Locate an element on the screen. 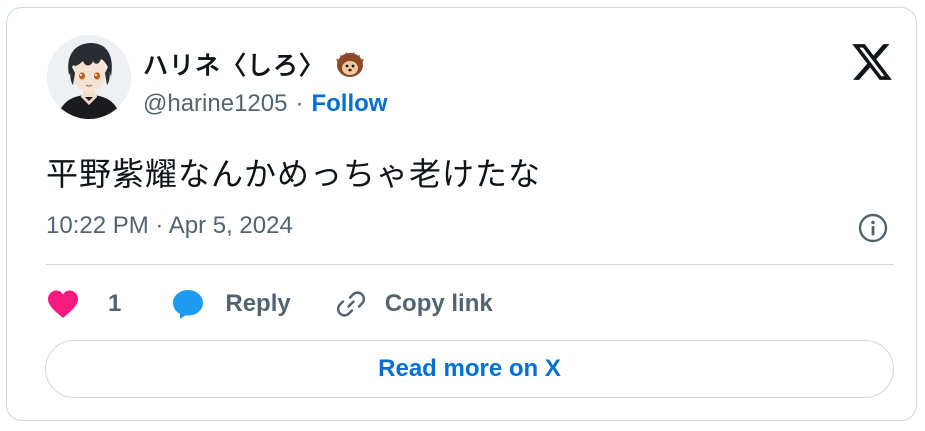 The width and height of the screenshot is (925, 431). author-name-row: ハリネ〈しろ〉 is located at coordinates (254, 64).